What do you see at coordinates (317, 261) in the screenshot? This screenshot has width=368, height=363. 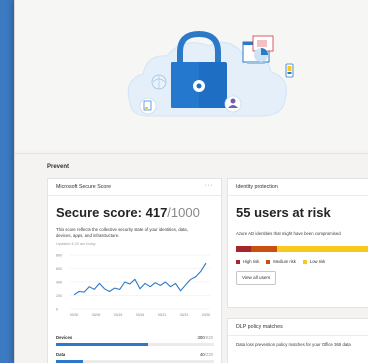 I see `legend-label: Low risk` at bounding box center [317, 261].